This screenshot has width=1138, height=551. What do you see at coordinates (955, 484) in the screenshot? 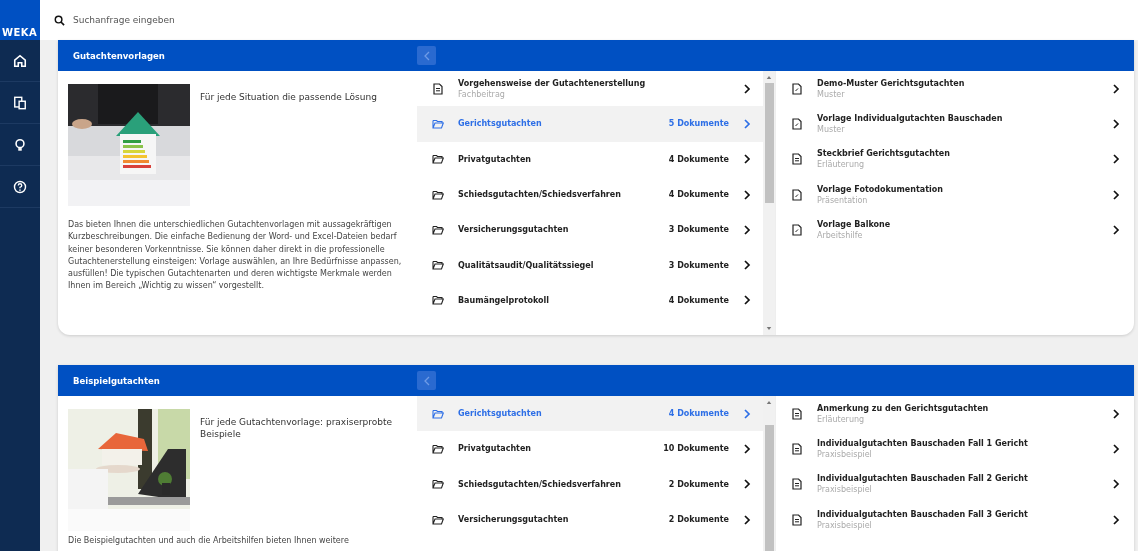
I see `document-item: Individualgutachten Bauschaden Fall 2 Gericht Praxisbeispiel` at bounding box center [955, 484].